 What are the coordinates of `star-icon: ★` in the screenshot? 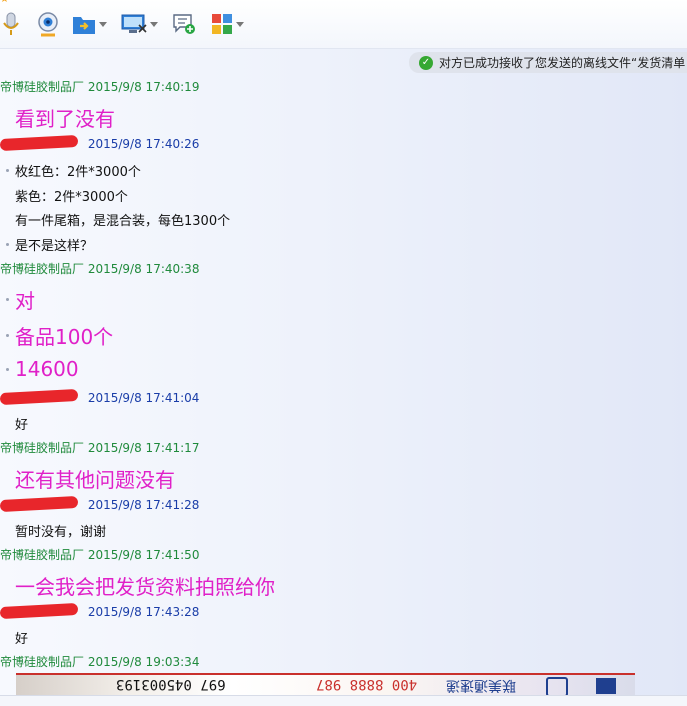 It's located at (4, 2).